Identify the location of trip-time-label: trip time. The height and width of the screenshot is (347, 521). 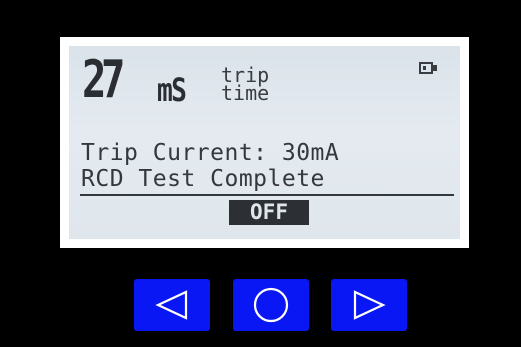
(245, 85).